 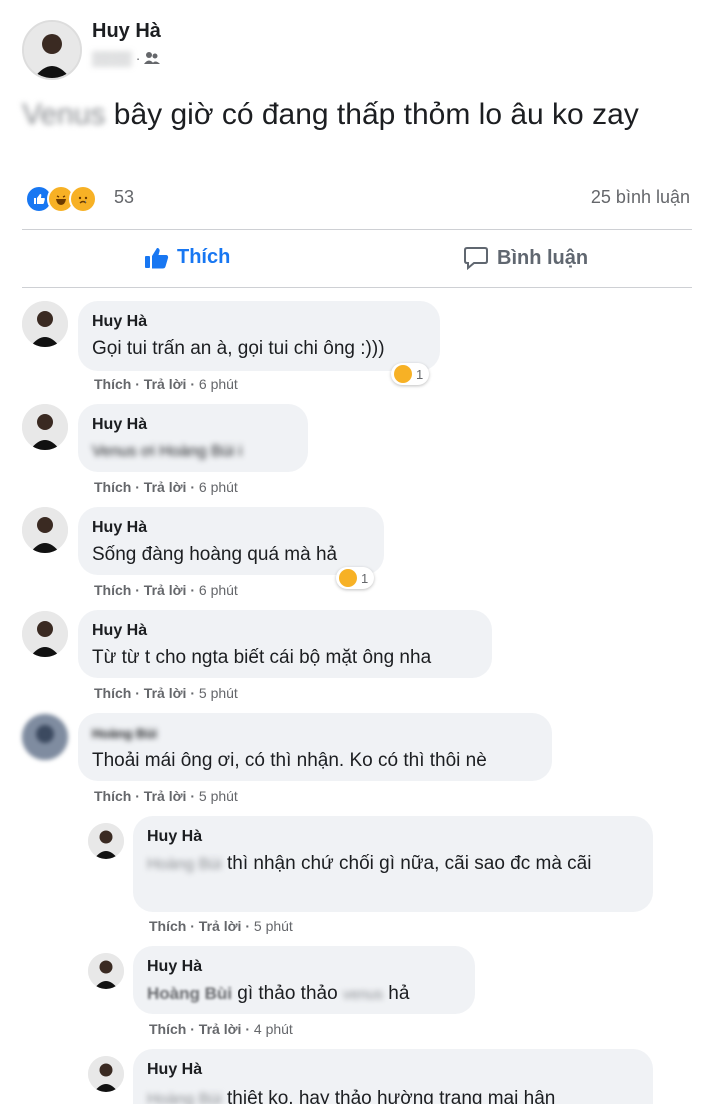 I want to click on reply-bubble: Huy Hà Hoàng Bùi gì thảo thảo venus hả, so click(x=304, y=980).